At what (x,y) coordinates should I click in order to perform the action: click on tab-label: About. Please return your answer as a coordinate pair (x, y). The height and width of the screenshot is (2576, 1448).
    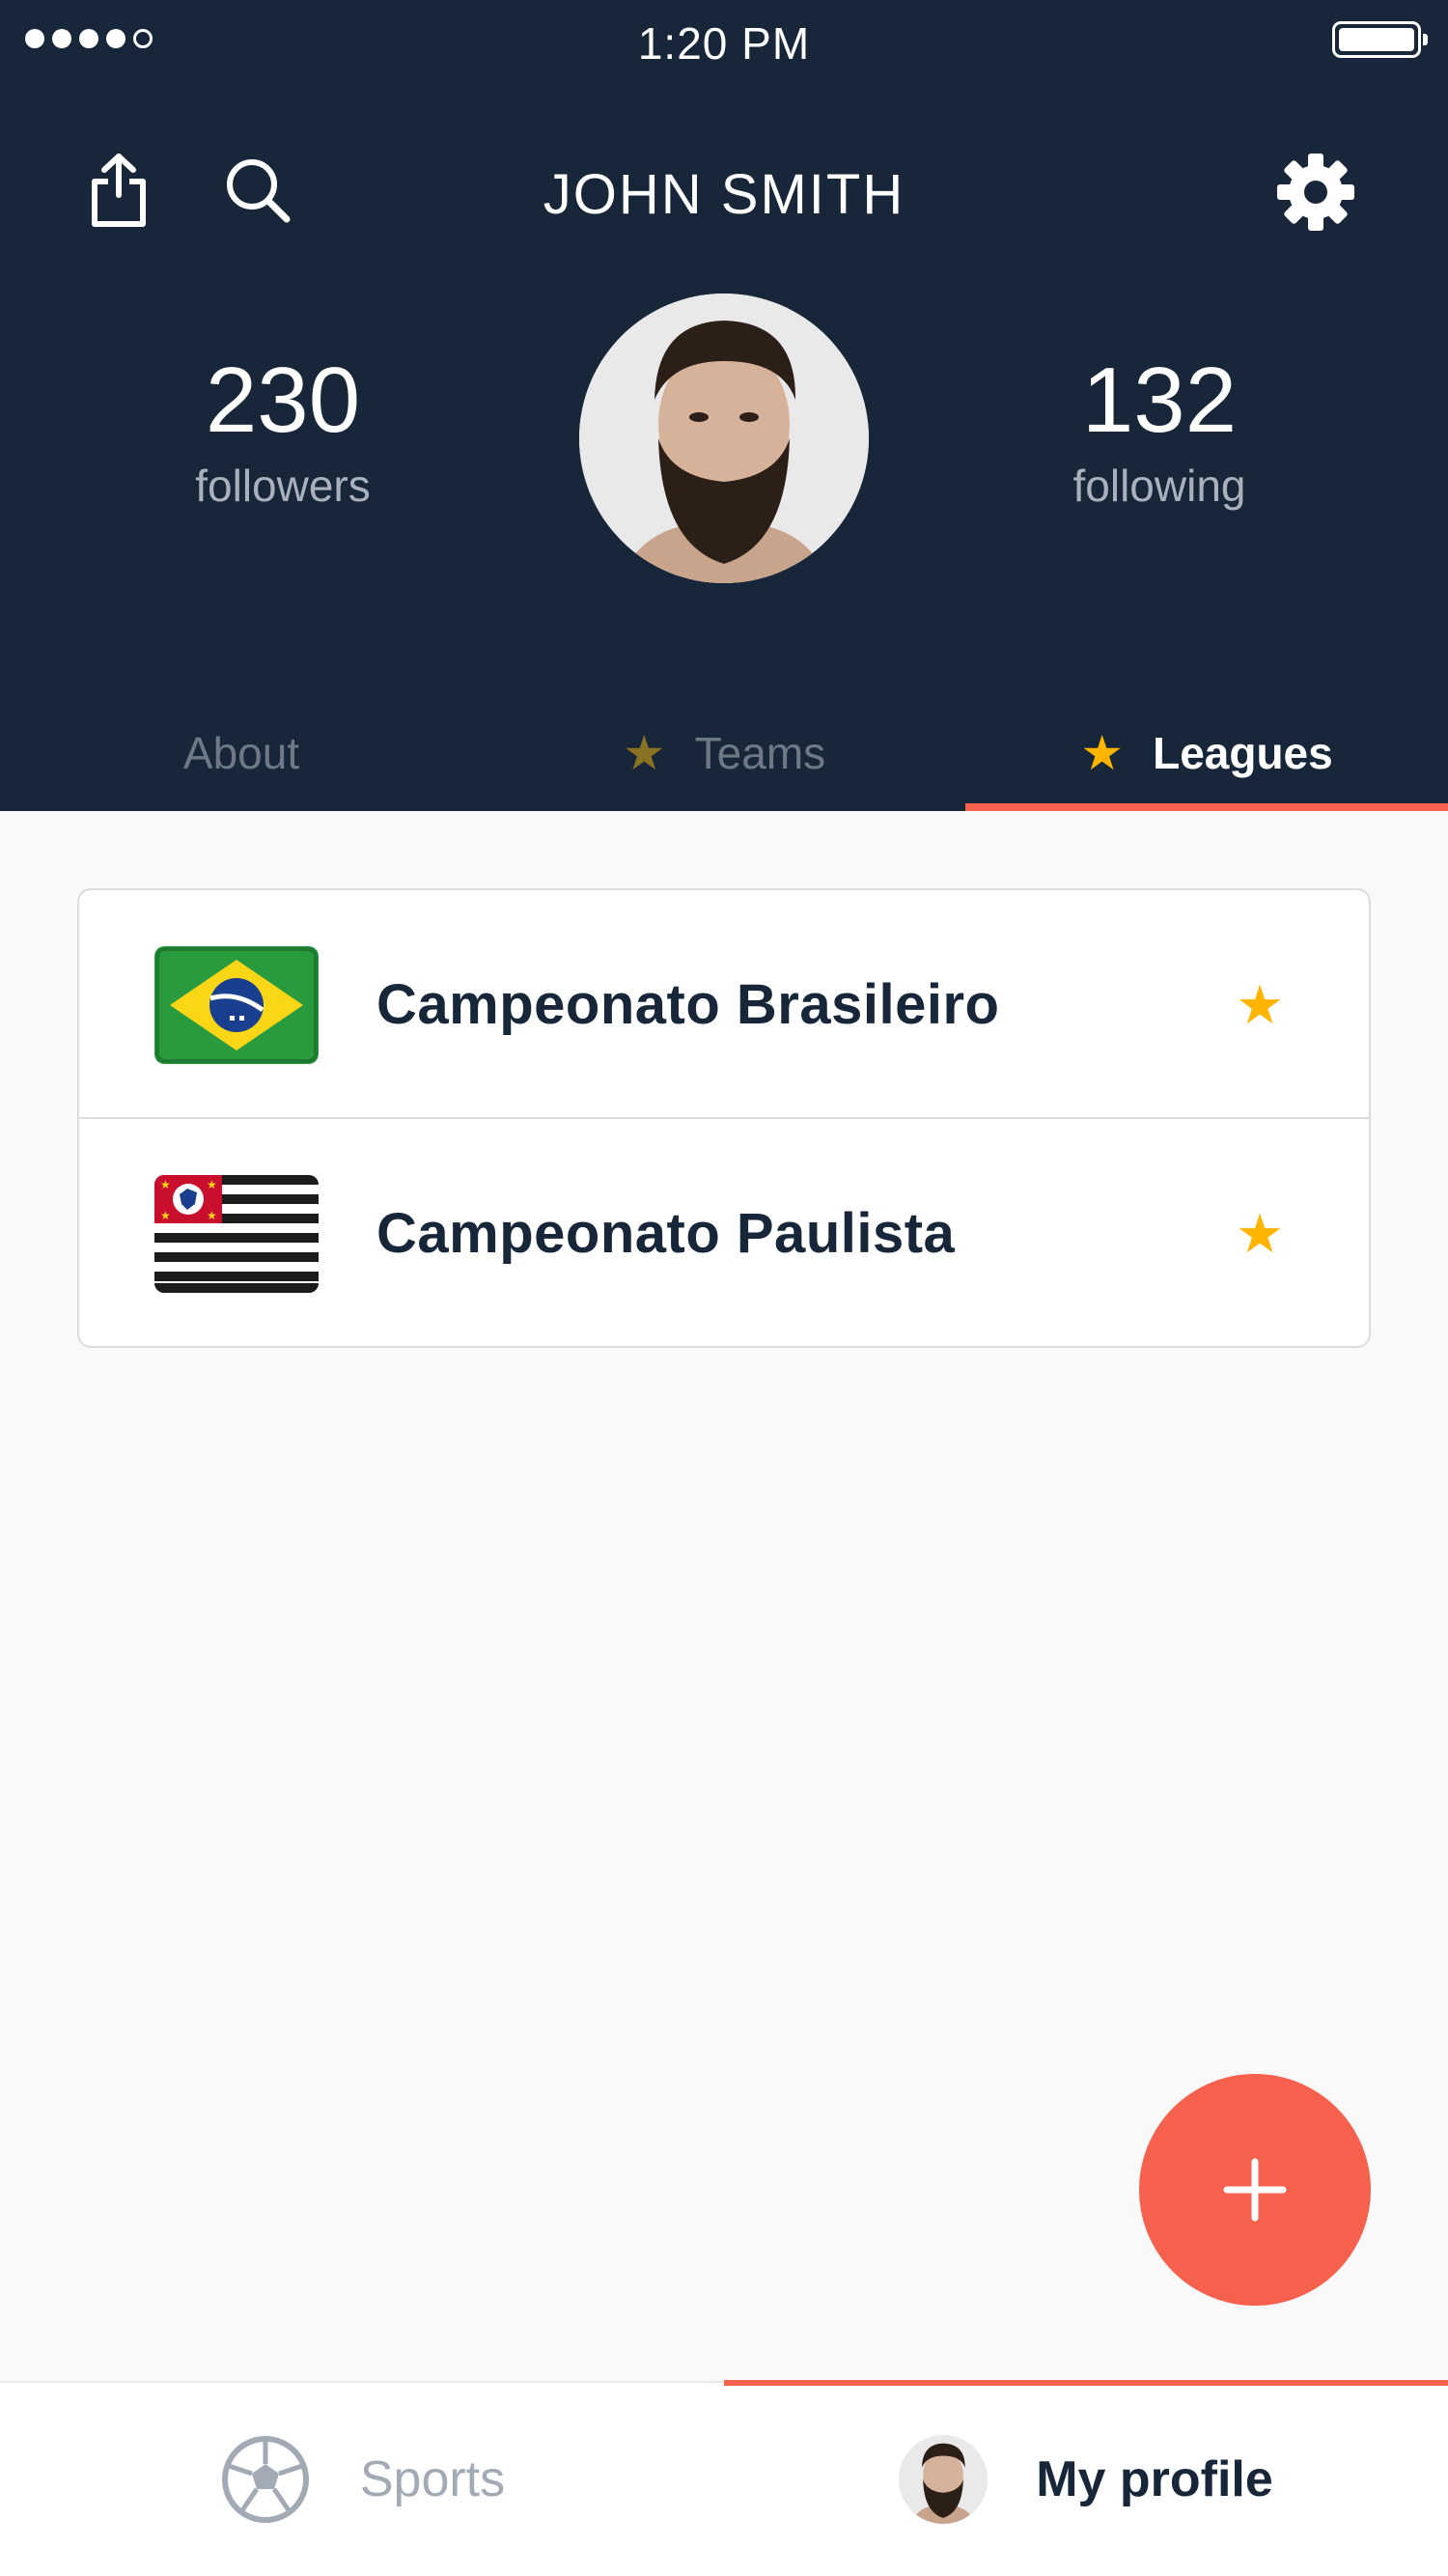
    Looking at the image, I should click on (241, 753).